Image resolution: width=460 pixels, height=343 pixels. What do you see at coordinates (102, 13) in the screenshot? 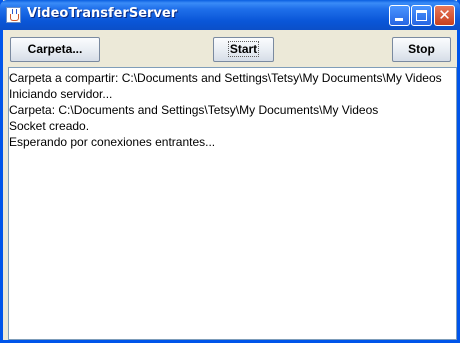
I see `window-title: VideoTransferServer` at bounding box center [102, 13].